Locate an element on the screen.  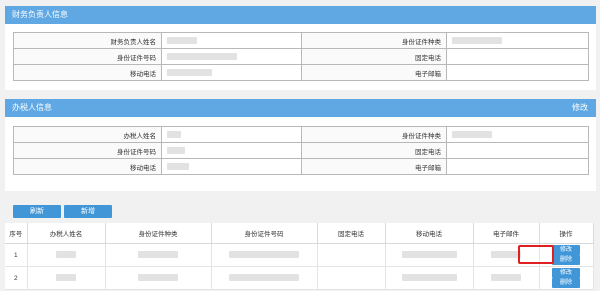
tax-agent-header: 办税人信息 修改 is located at coordinates (300, 108).